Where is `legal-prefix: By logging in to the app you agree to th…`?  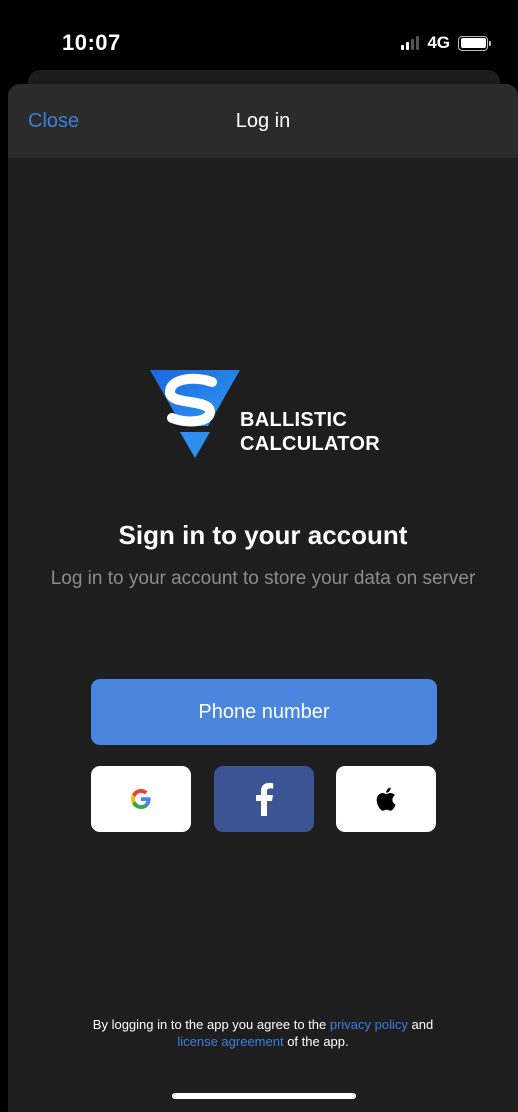
legal-prefix: By logging in to the app you agree to th… is located at coordinates (211, 1024).